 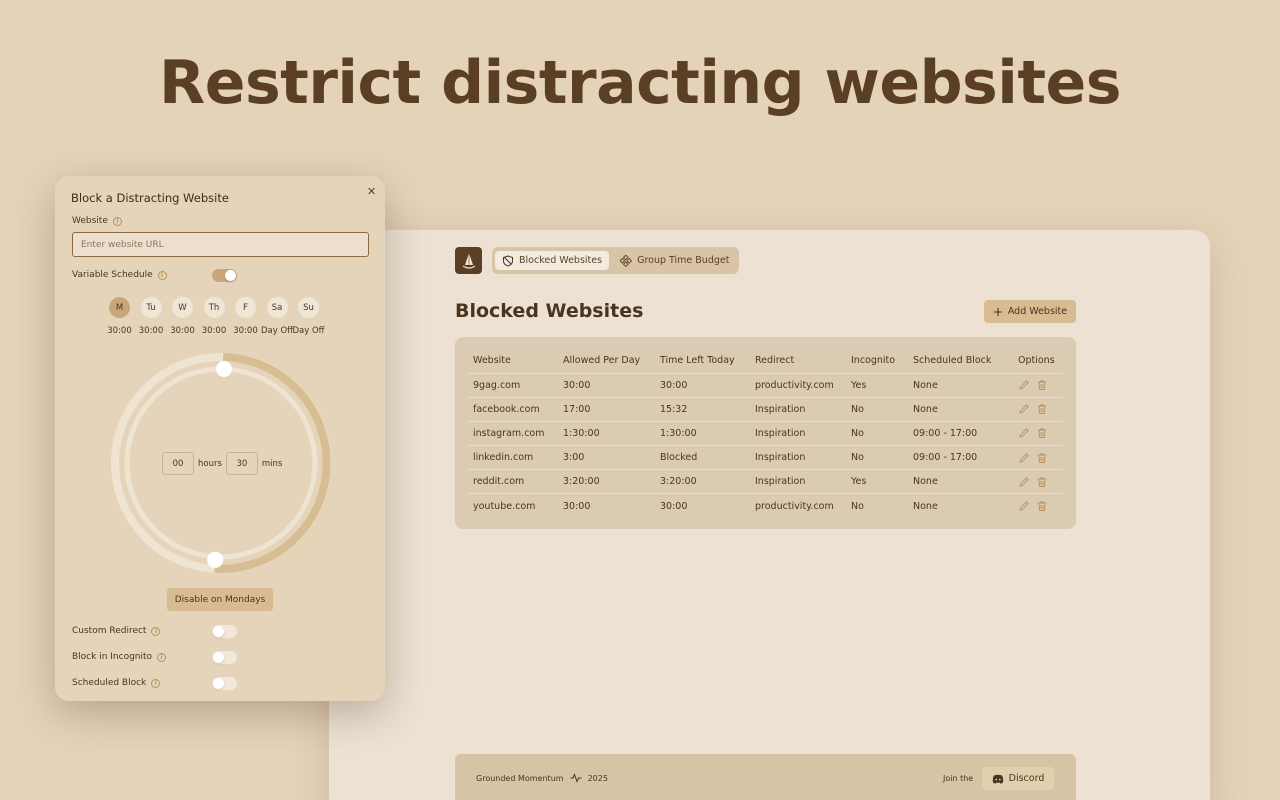 What do you see at coordinates (97, 221) in the screenshot?
I see `website-label-row: Website i` at bounding box center [97, 221].